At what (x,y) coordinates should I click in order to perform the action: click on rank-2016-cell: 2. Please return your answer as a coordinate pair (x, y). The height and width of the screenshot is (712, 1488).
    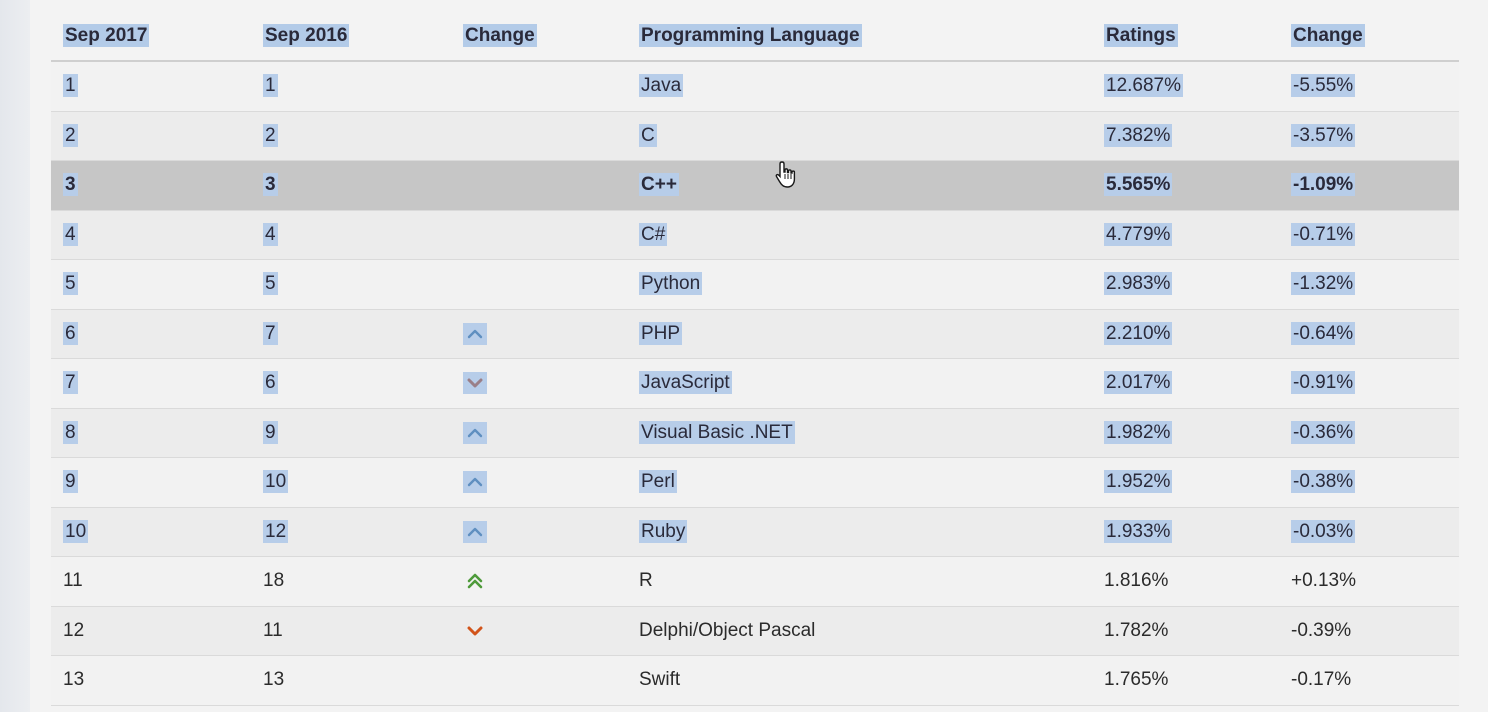
    Looking at the image, I should click on (351, 136).